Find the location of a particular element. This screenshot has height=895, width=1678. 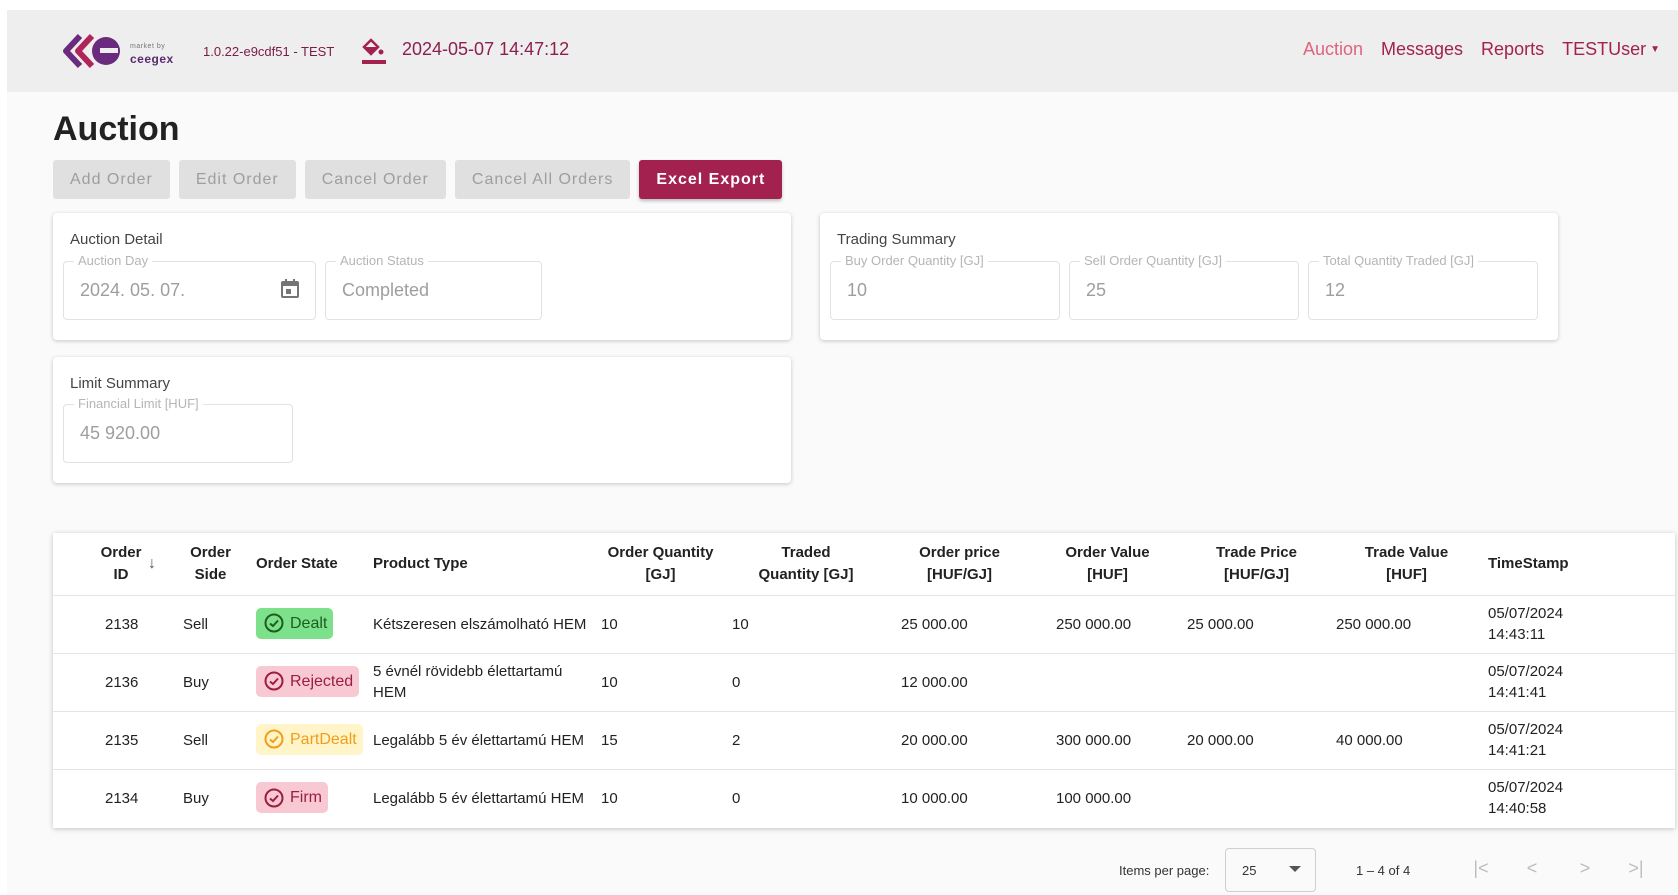

cell-trade-price: 25 000.00 is located at coordinates (1256, 624).